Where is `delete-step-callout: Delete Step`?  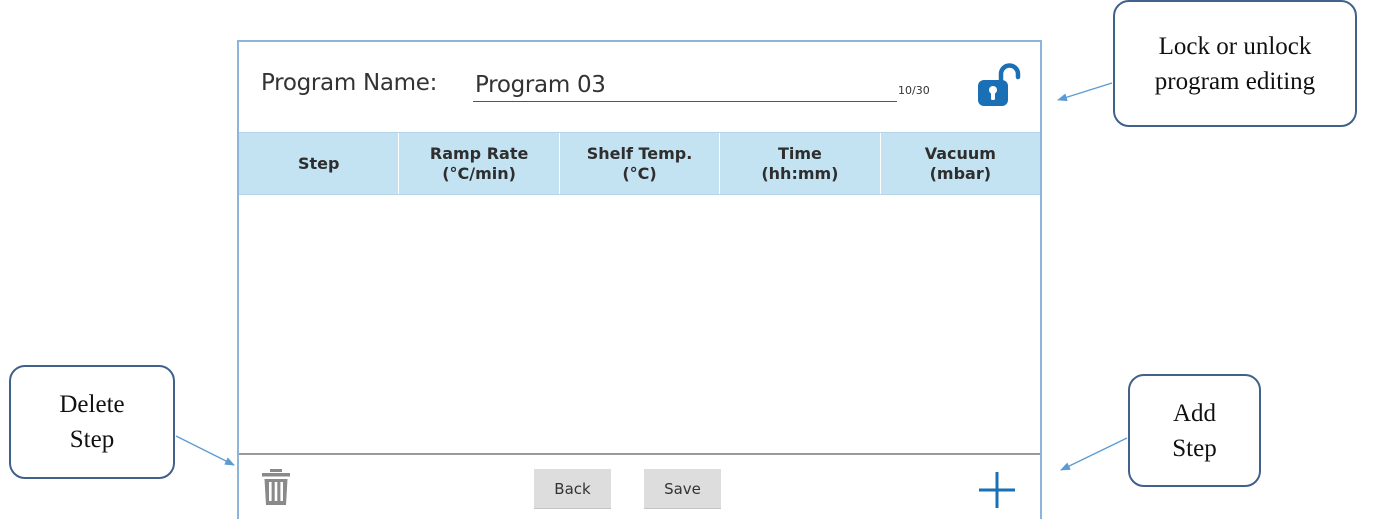 delete-step-callout: Delete Step is located at coordinates (92, 422).